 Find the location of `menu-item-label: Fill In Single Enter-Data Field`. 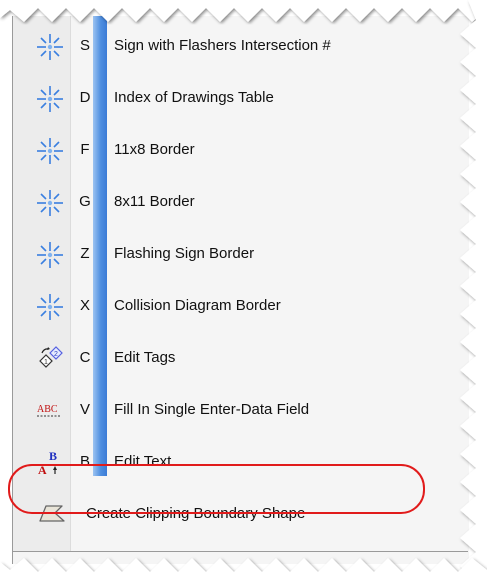

menu-item-label: Fill In Single Enter-Data Field is located at coordinates (212, 409).